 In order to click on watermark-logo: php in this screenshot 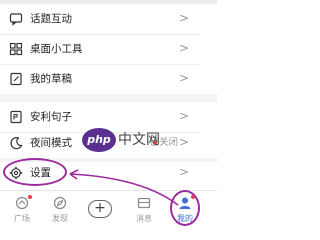, I will do `click(99, 140)`.